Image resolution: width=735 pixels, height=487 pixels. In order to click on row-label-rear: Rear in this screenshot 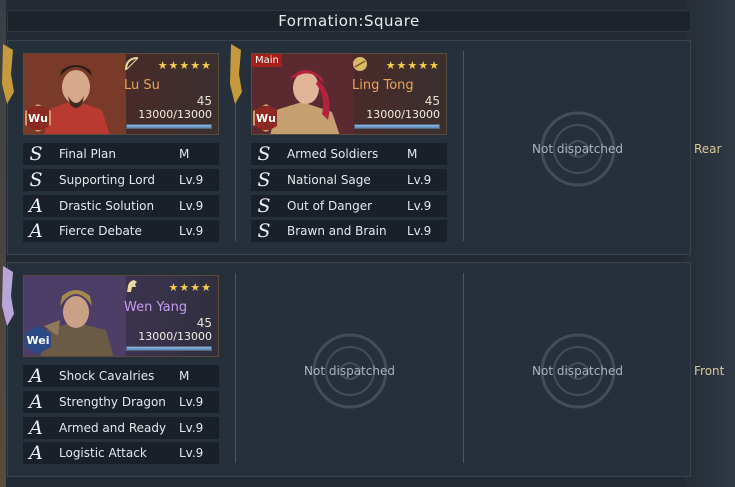, I will do `click(708, 149)`.